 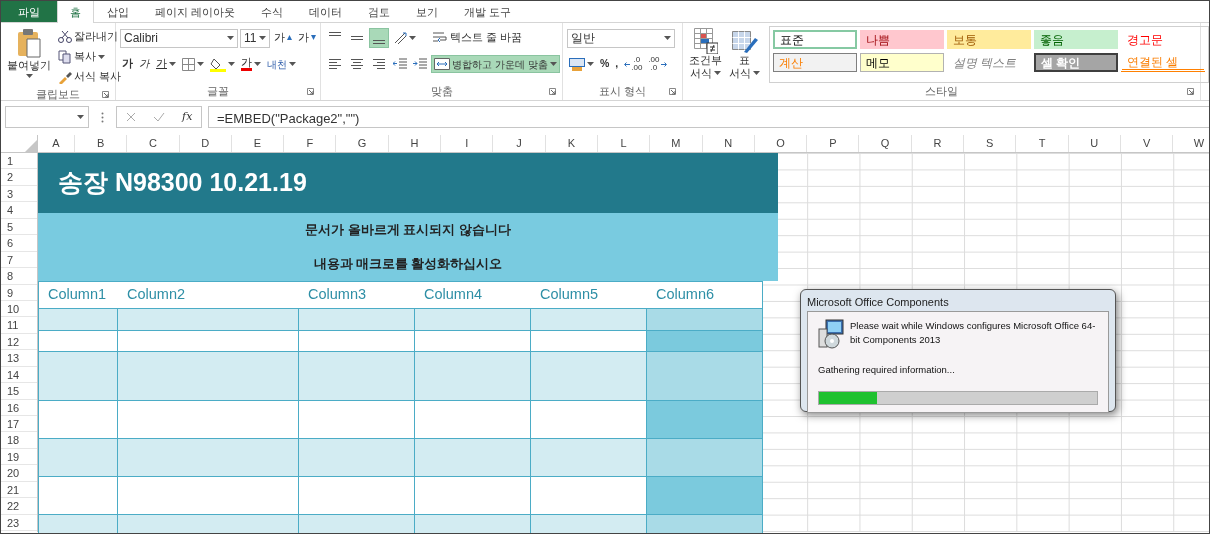 I want to click on column-header: M, so click(x=676, y=143).